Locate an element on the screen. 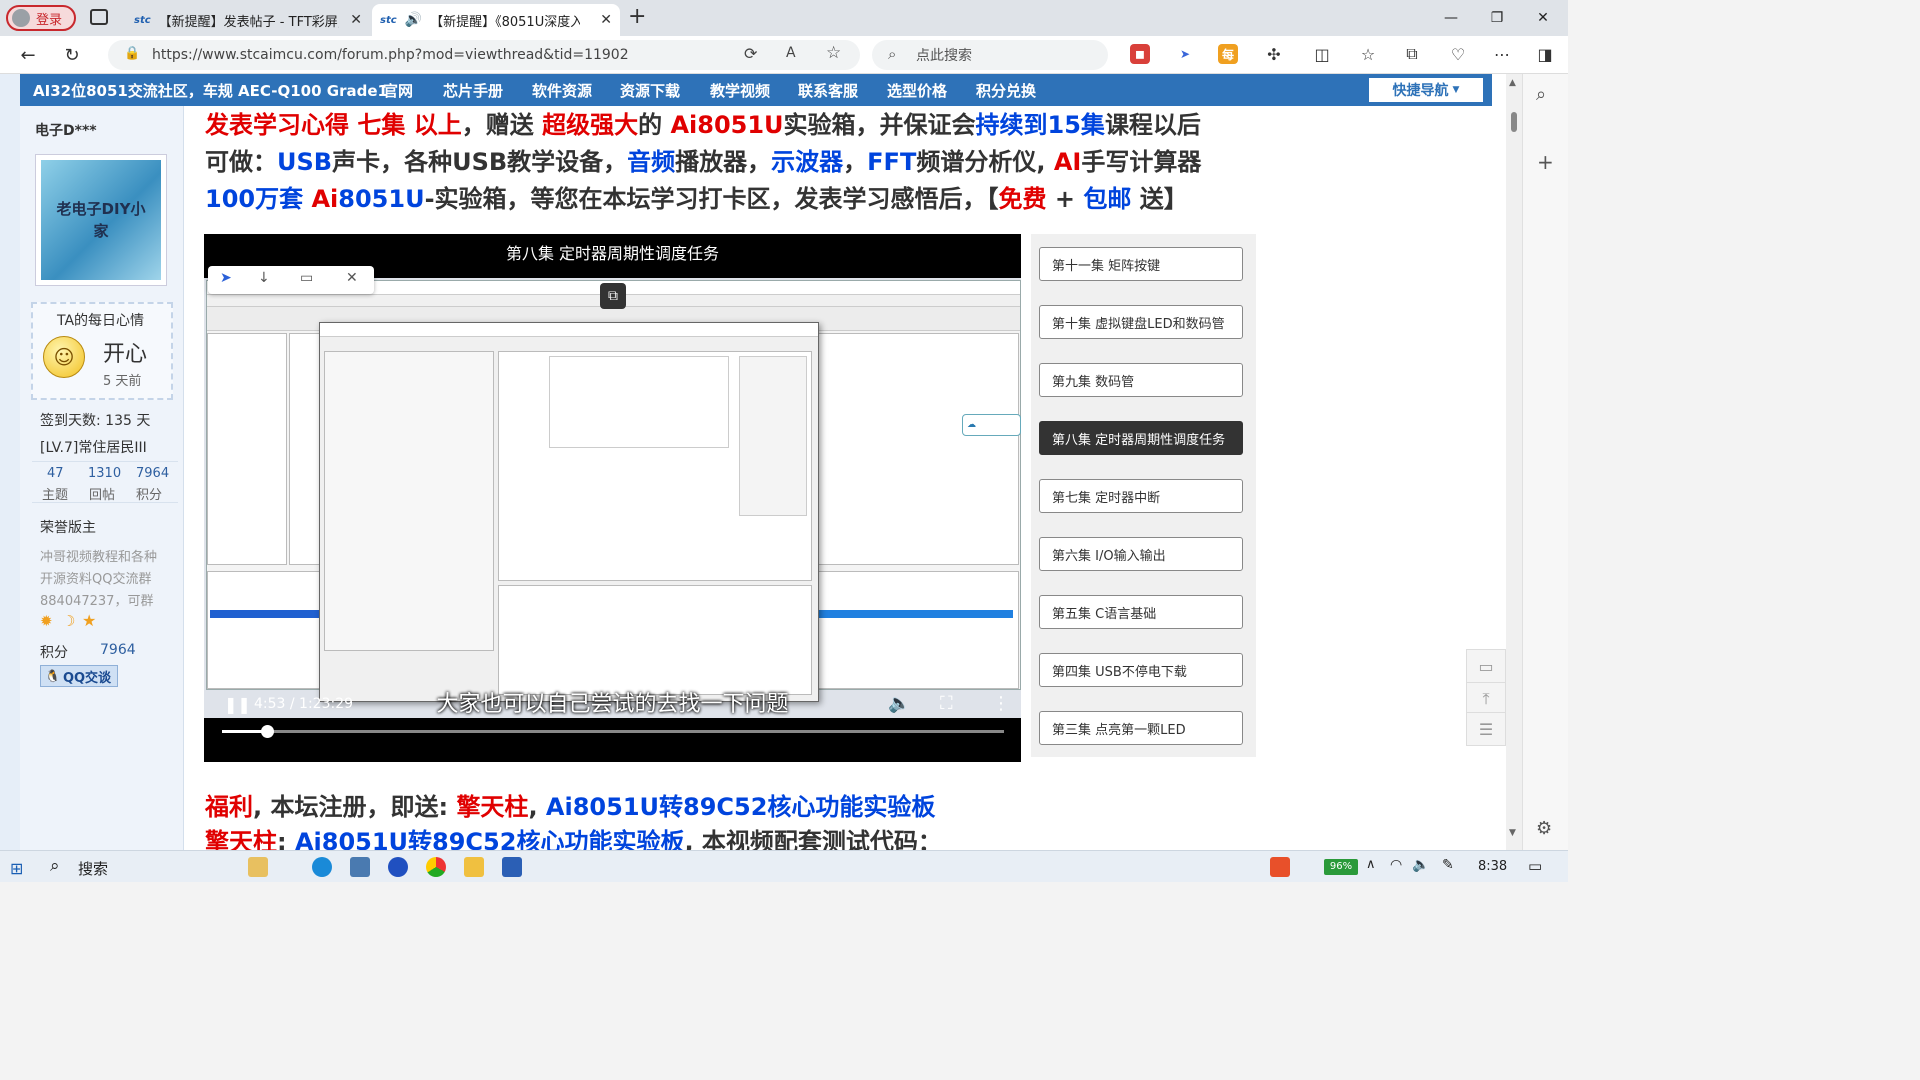 The width and height of the screenshot is (1920, 1080). extensions-icon: ✣ is located at coordinates (1274, 54).